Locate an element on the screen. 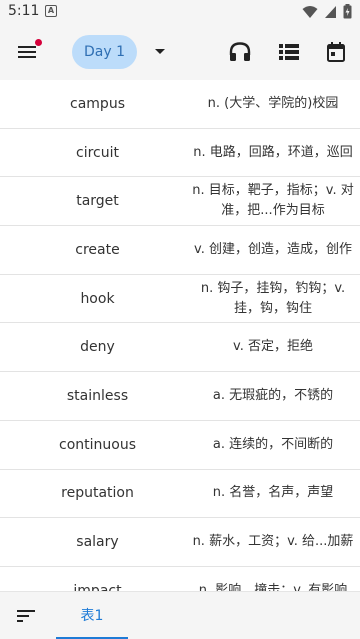 The height and width of the screenshot is (639, 360). word-text: campus is located at coordinates (97, 103).